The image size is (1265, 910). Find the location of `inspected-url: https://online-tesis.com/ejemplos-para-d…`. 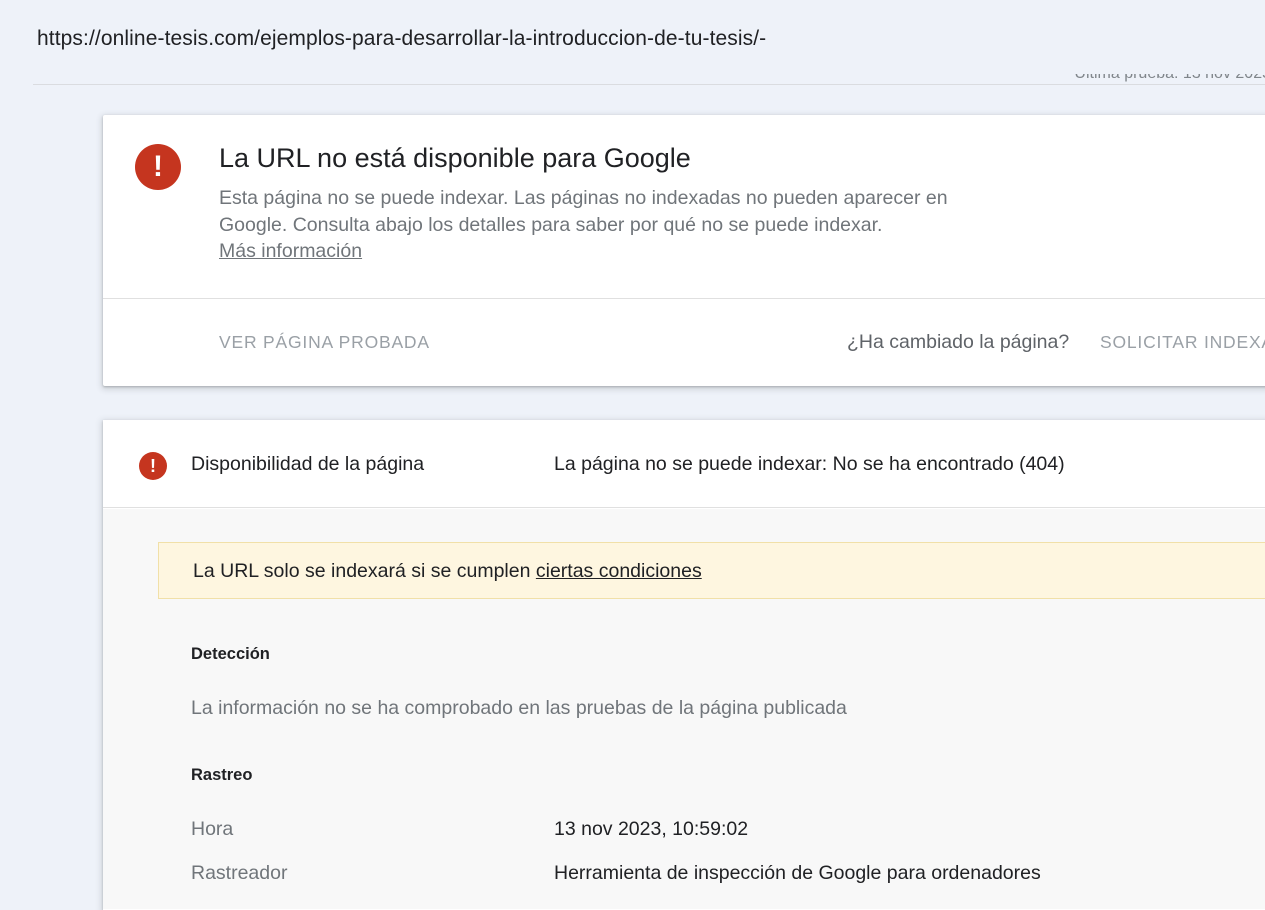

inspected-url: https://online-tesis.com/ejemplos-para-d… is located at coordinates (401, 39).